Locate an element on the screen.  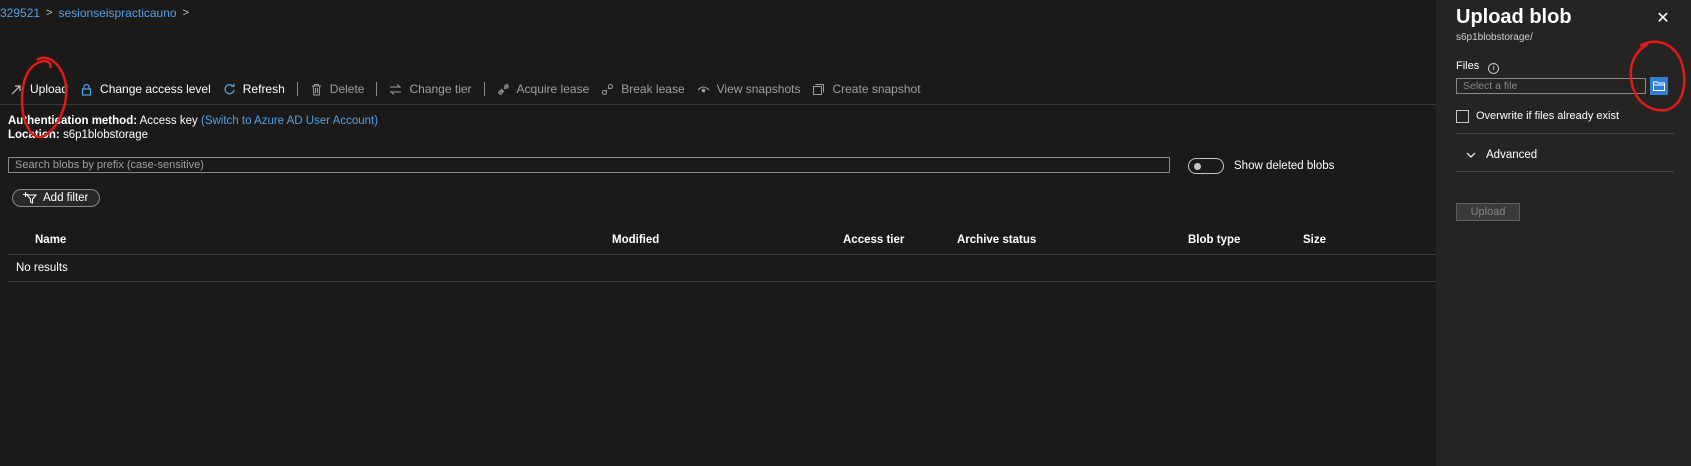
acquire-lease-label: Acquire lease is located at coordinates (553, 89).